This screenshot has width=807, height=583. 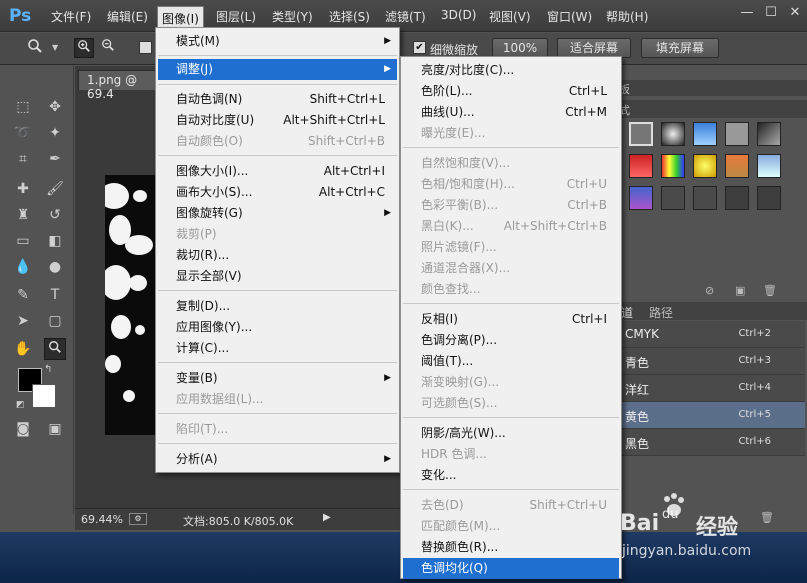 I want to click on eyedropper-tool-icon: ✒, so click(x=55, y=159).